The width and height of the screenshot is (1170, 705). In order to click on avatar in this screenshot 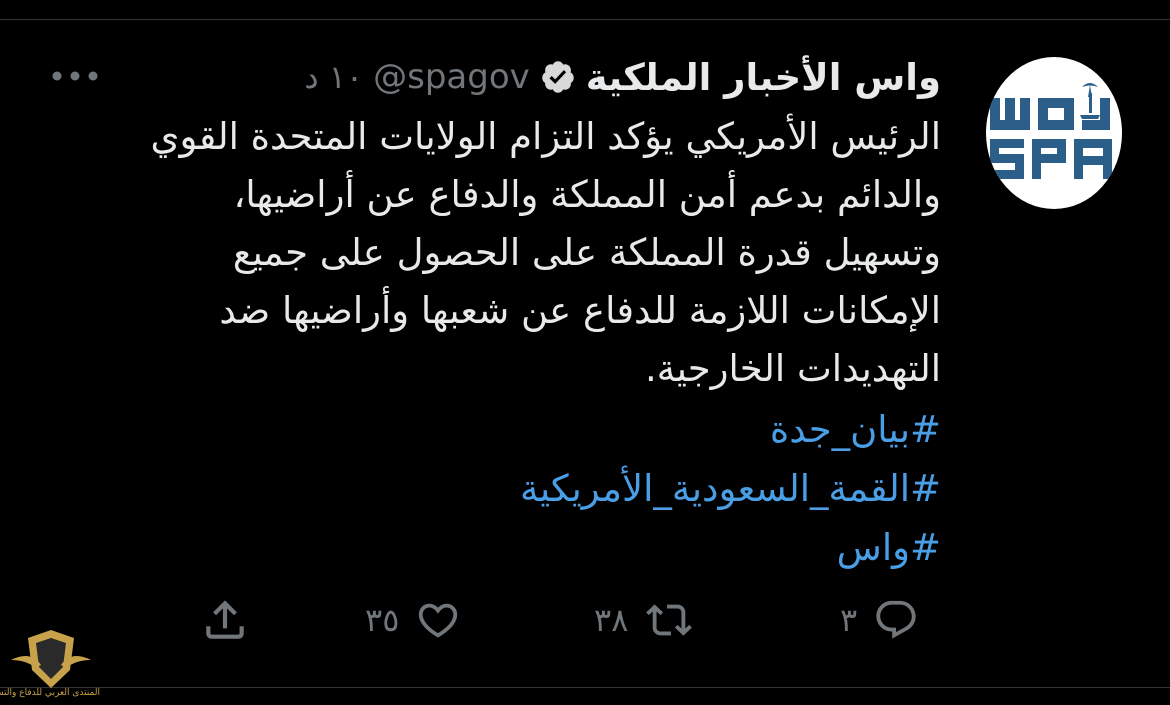, I will do `click(1054, 133)`.